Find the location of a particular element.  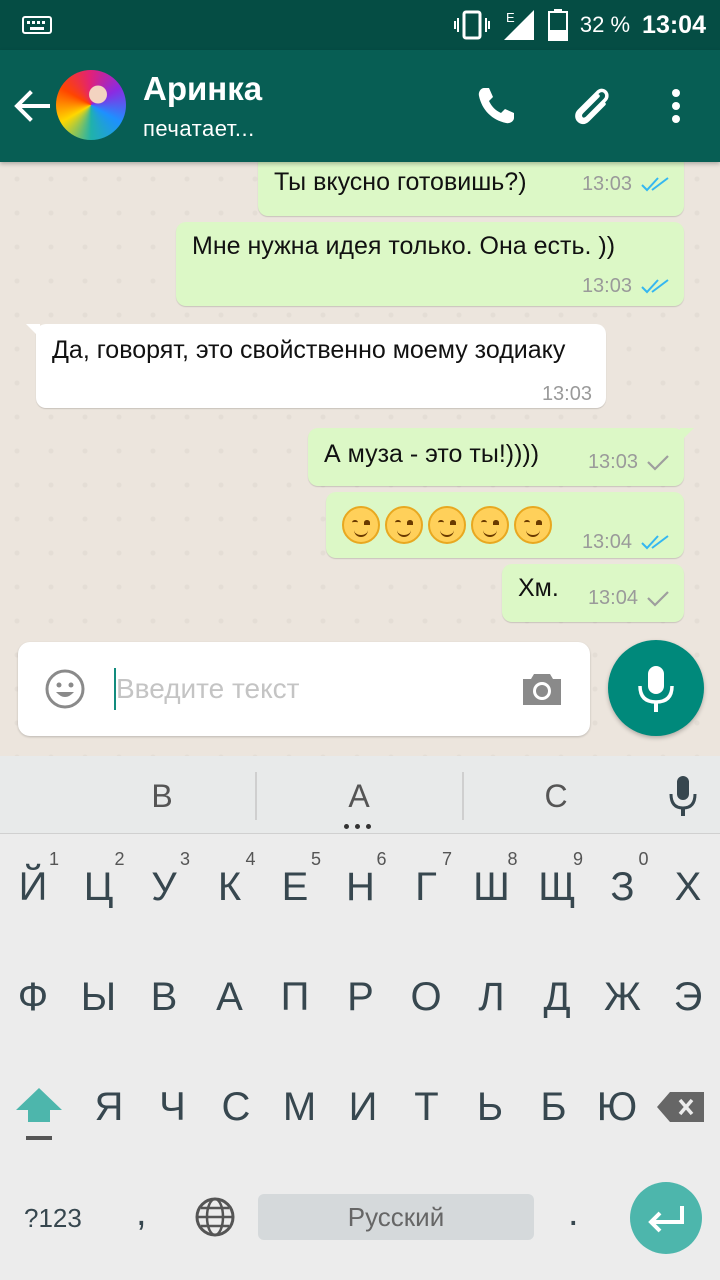

key: Щ9 is located at coordinates (557, 886).